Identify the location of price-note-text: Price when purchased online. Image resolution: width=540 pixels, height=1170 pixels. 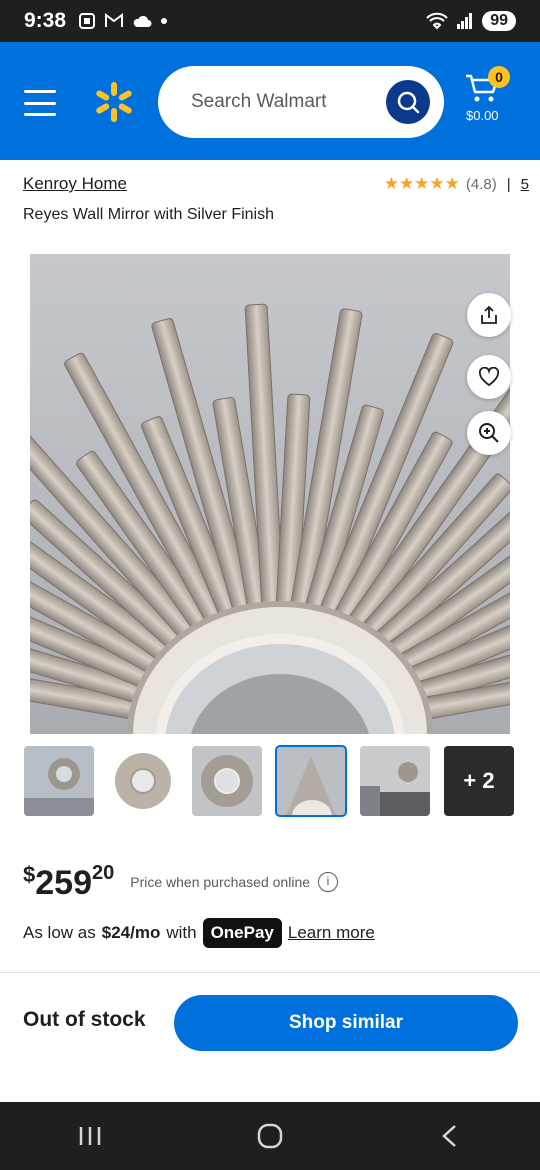
(220, 882).